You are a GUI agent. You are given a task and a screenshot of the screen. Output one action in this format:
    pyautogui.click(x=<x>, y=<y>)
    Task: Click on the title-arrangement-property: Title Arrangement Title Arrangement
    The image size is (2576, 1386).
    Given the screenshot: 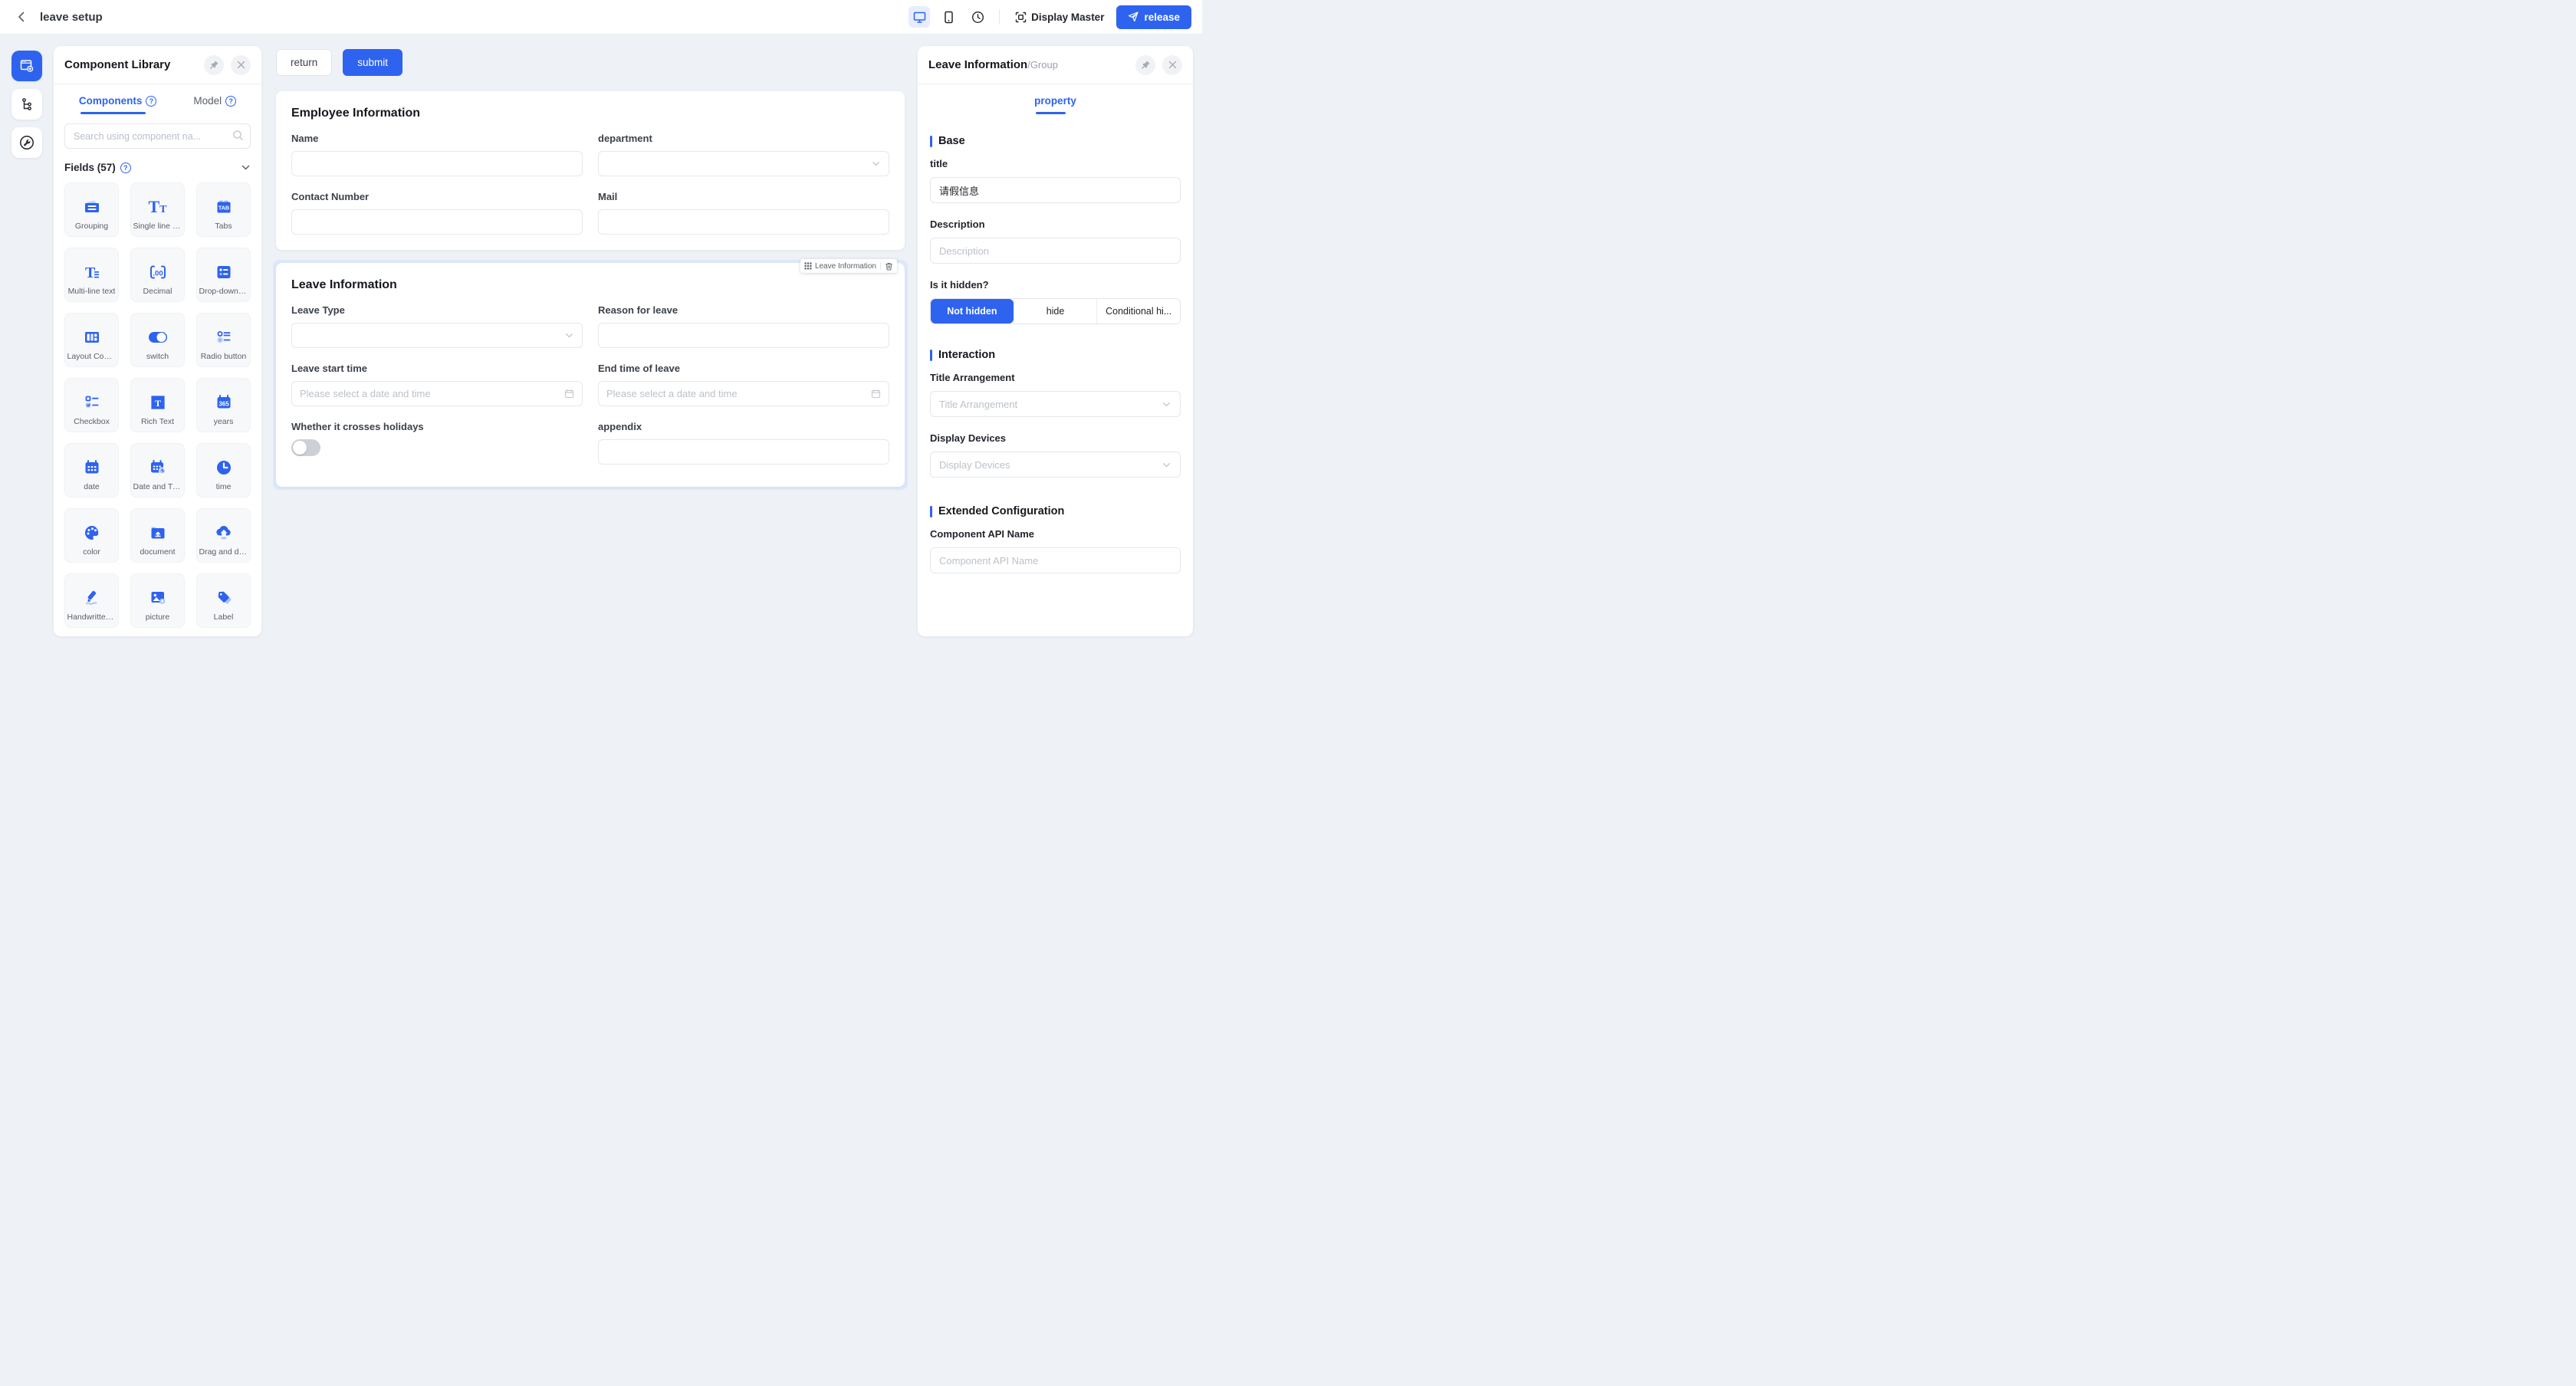 What is the action you would take?
    pyautogui.click(x=1056, y=394)
    